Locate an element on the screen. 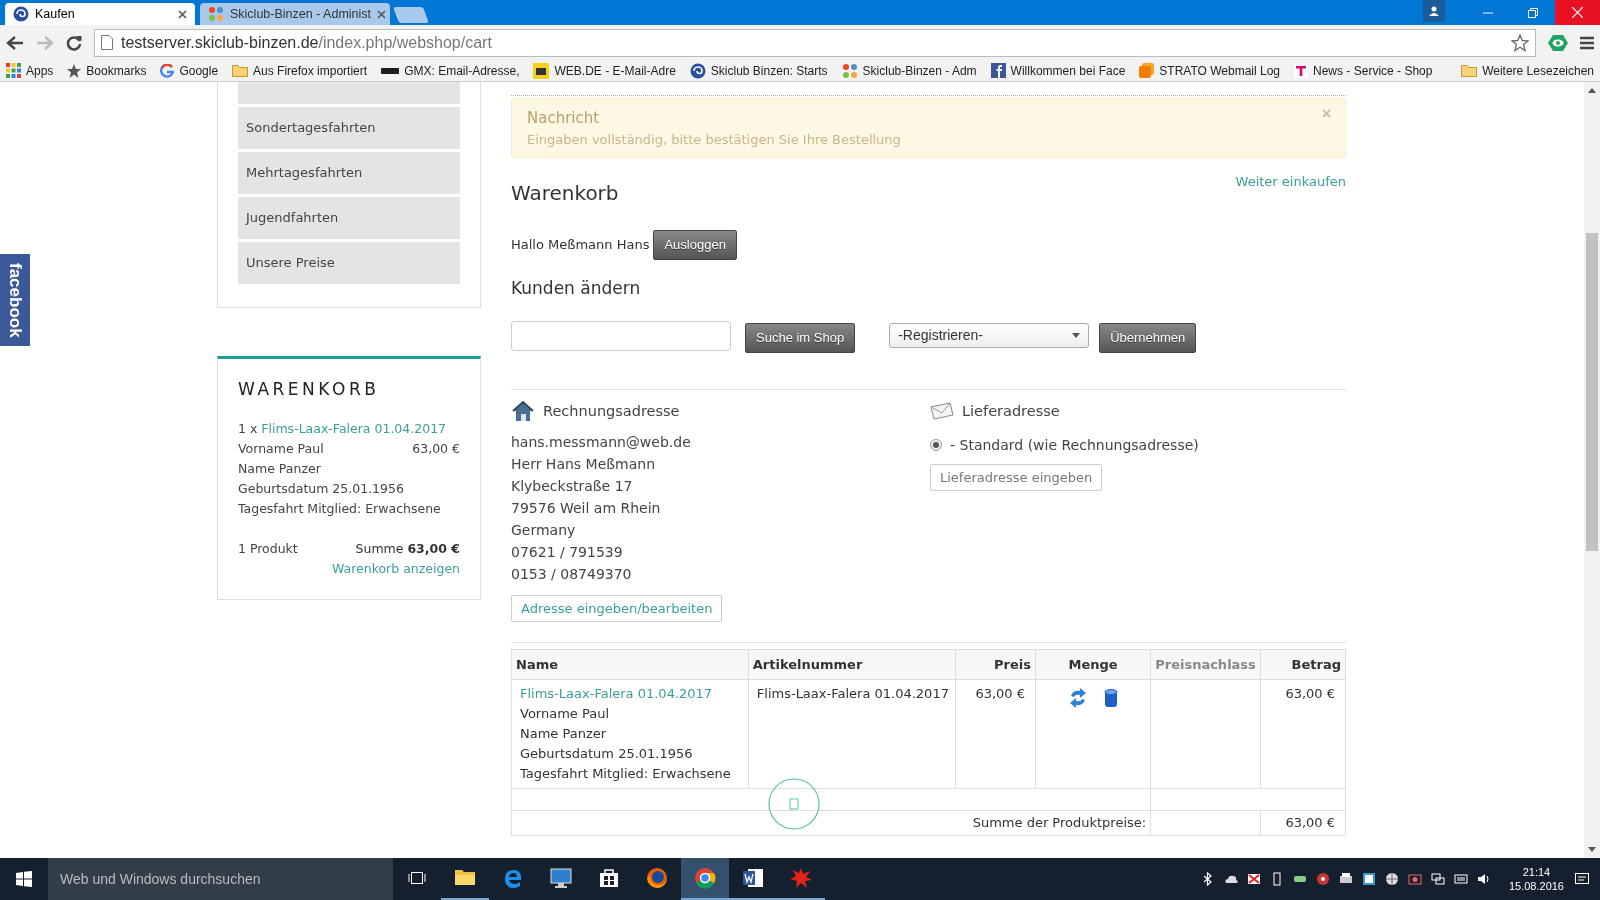 The image size is (1600, 900). column-header: Artikelnummer is located at coordinates (852, 664).